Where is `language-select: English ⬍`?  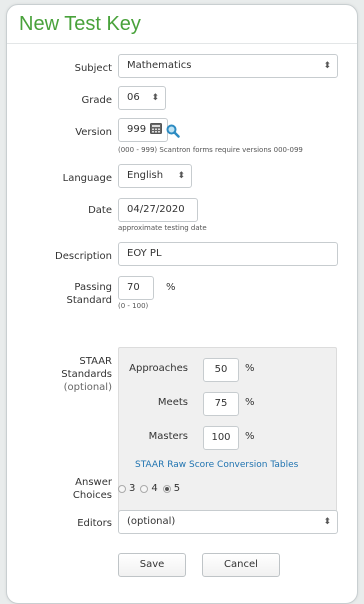
language-select: English ⬍ is located at coordinates (155, 176).